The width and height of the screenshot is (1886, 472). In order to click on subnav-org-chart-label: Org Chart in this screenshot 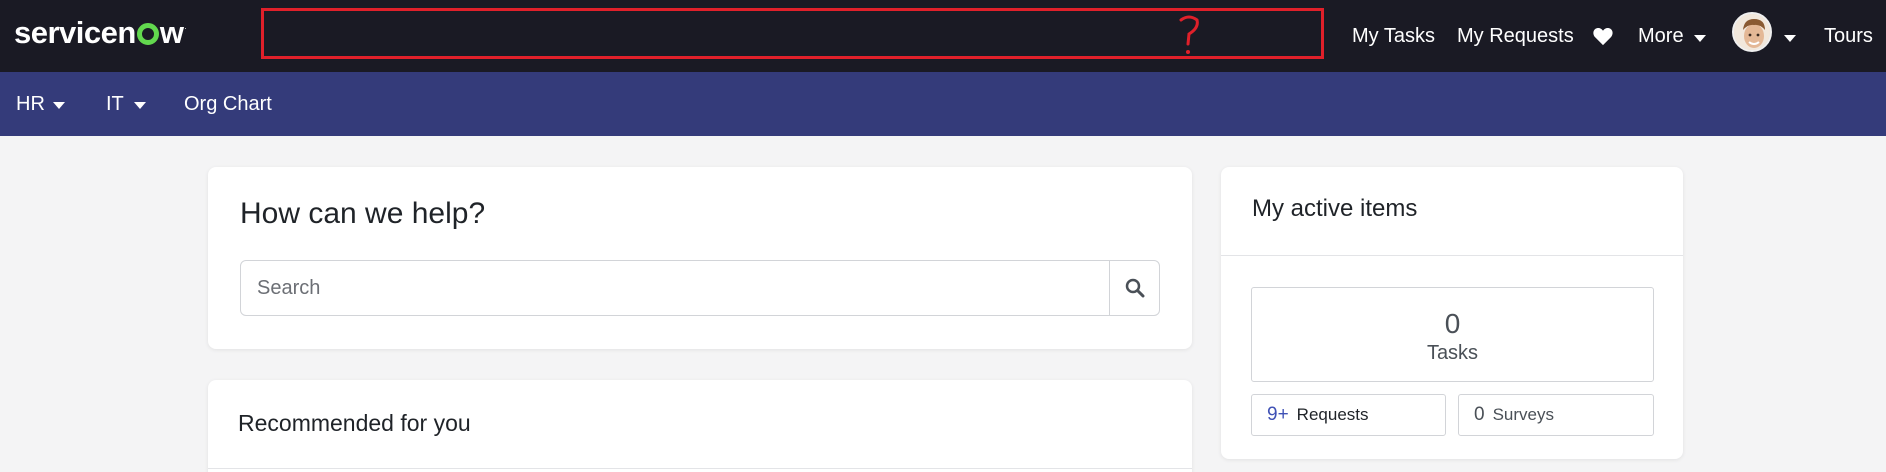, I will do `click(228, 103)`.